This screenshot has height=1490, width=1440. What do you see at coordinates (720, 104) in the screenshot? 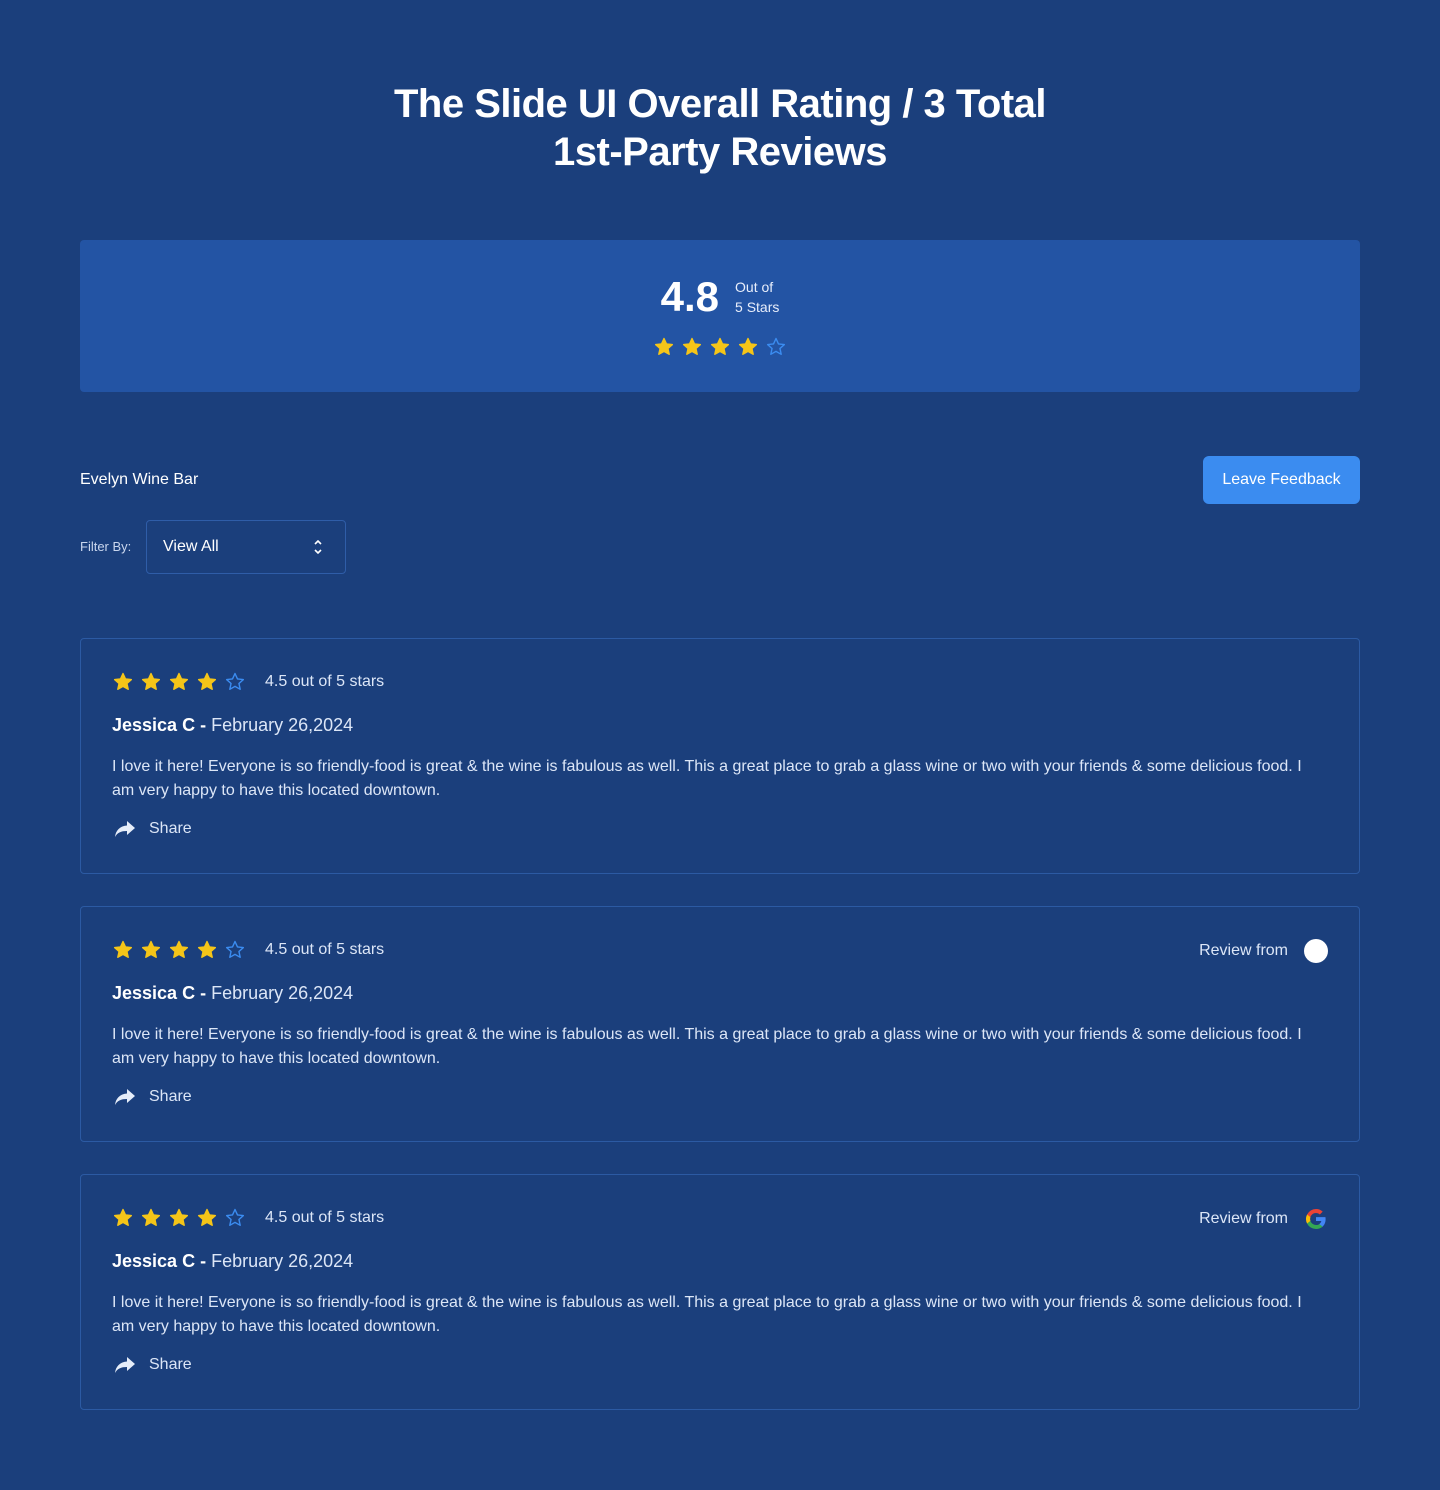
I see `page-title-line-1: The Slide UI Overall Rating / 3 Total` at bounding box center [720, 104].